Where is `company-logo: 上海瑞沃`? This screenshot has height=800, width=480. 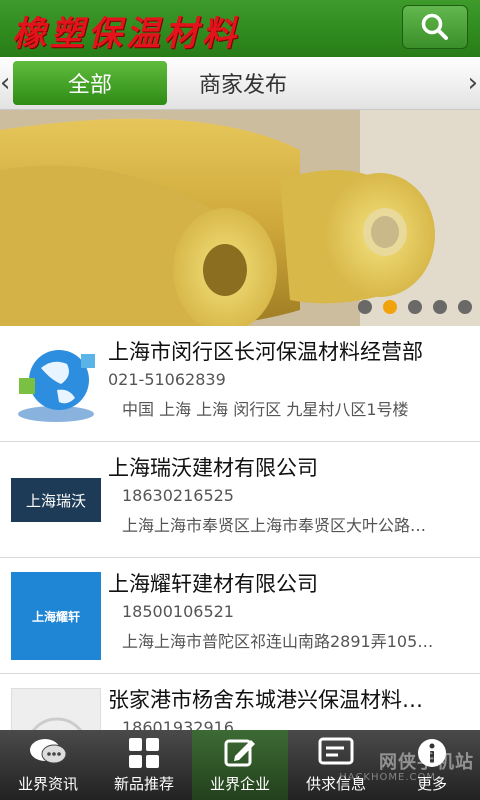
company-logo: 上海瑞沃 is located at coordinates (56, 500).